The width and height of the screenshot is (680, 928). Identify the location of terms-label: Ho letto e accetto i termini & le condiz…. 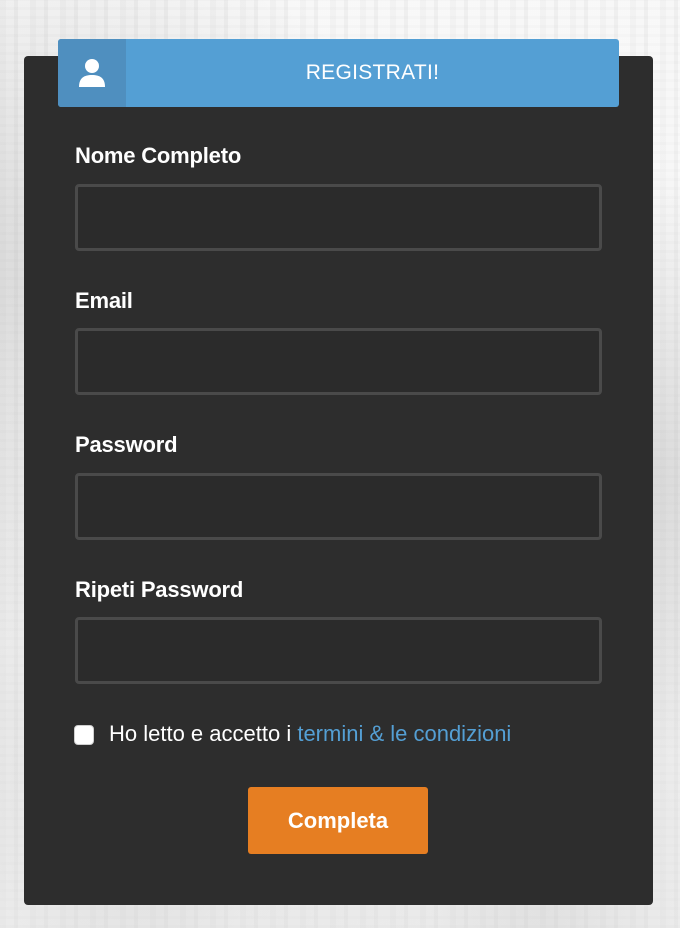
(310, 734).